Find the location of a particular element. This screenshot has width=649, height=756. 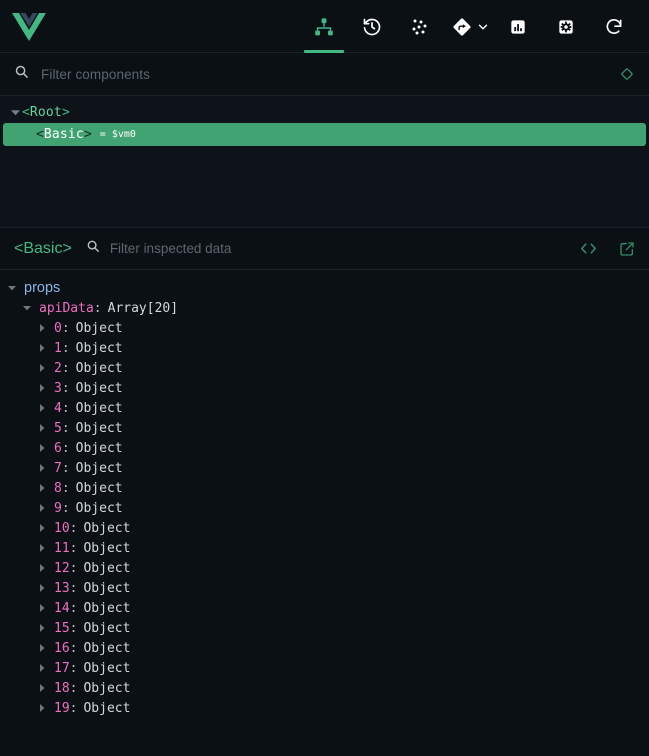

data-array-item: 5: Object is located at coordinates (324, 428).